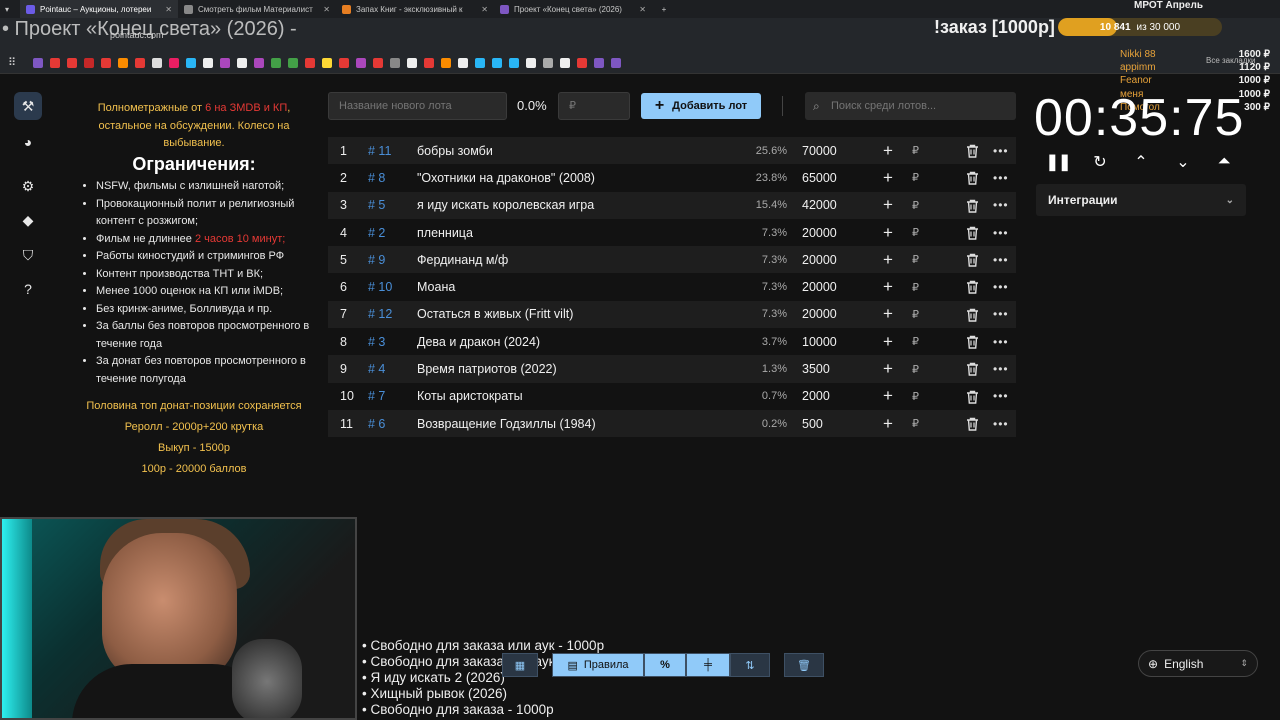 This screenshot has width=1280, height=720. What do you see at coordinates (921, 106) in the screenshot?
I see `search-input` at bounding box center [921, 106].